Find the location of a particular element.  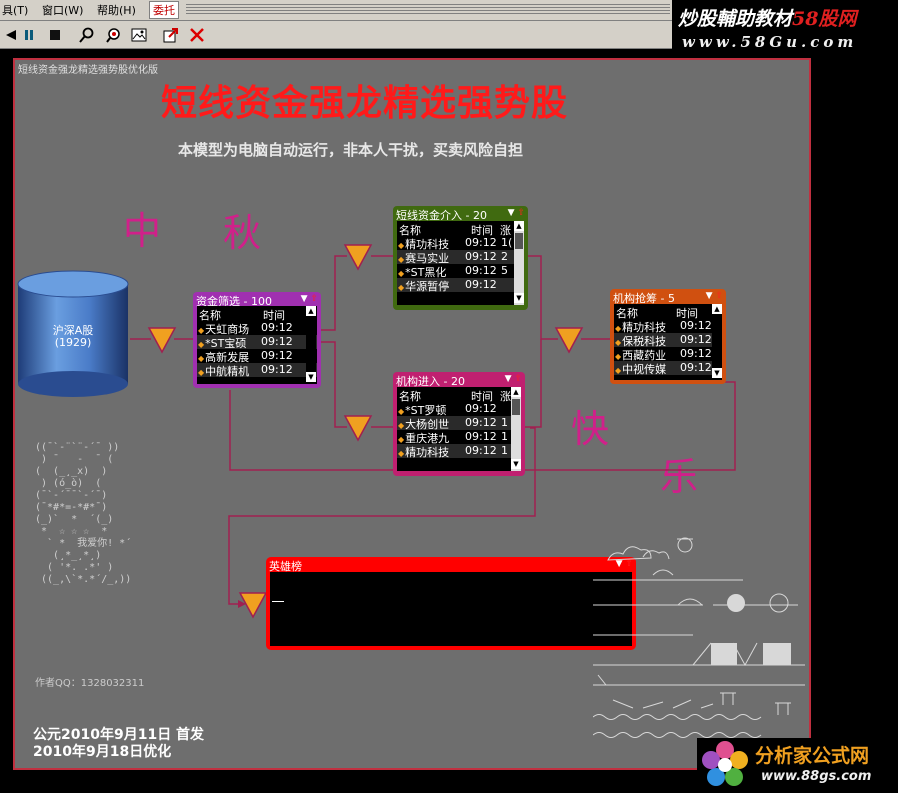

table-row: 保税科技09:12 is located at coordinates (668, 340).